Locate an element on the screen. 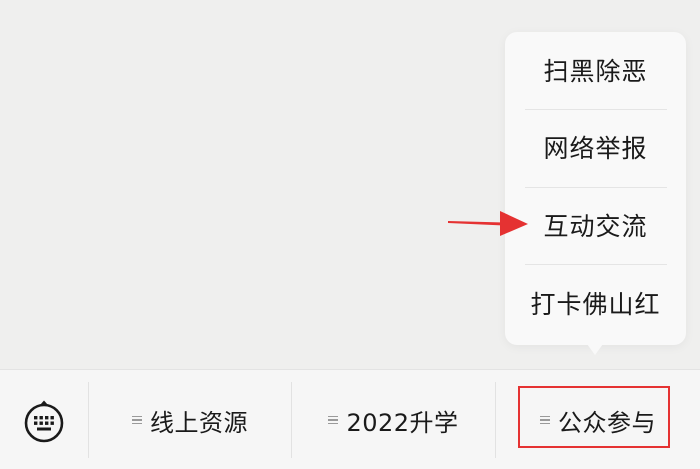 The width and height of the screenshot is (700, 469). menu-item-wangluo-jubao: 网络举报 is located at coordinates (595, 147).